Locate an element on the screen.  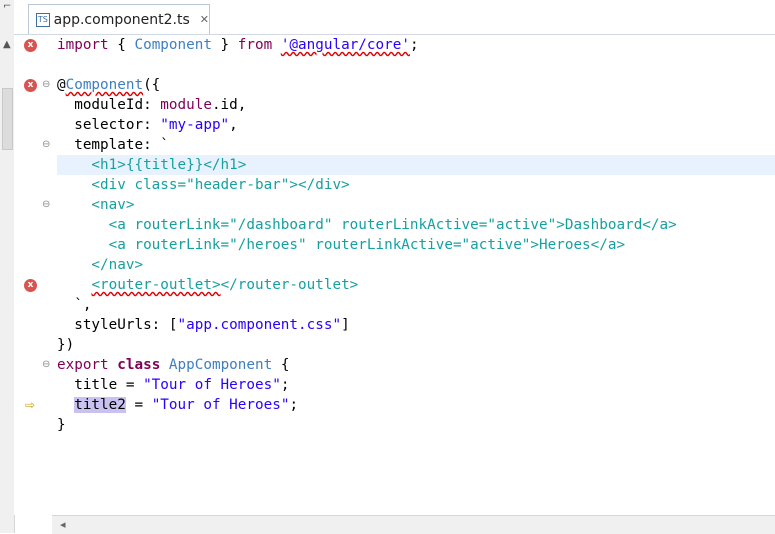
keyword-class: class is located at coordinates (139, 365).